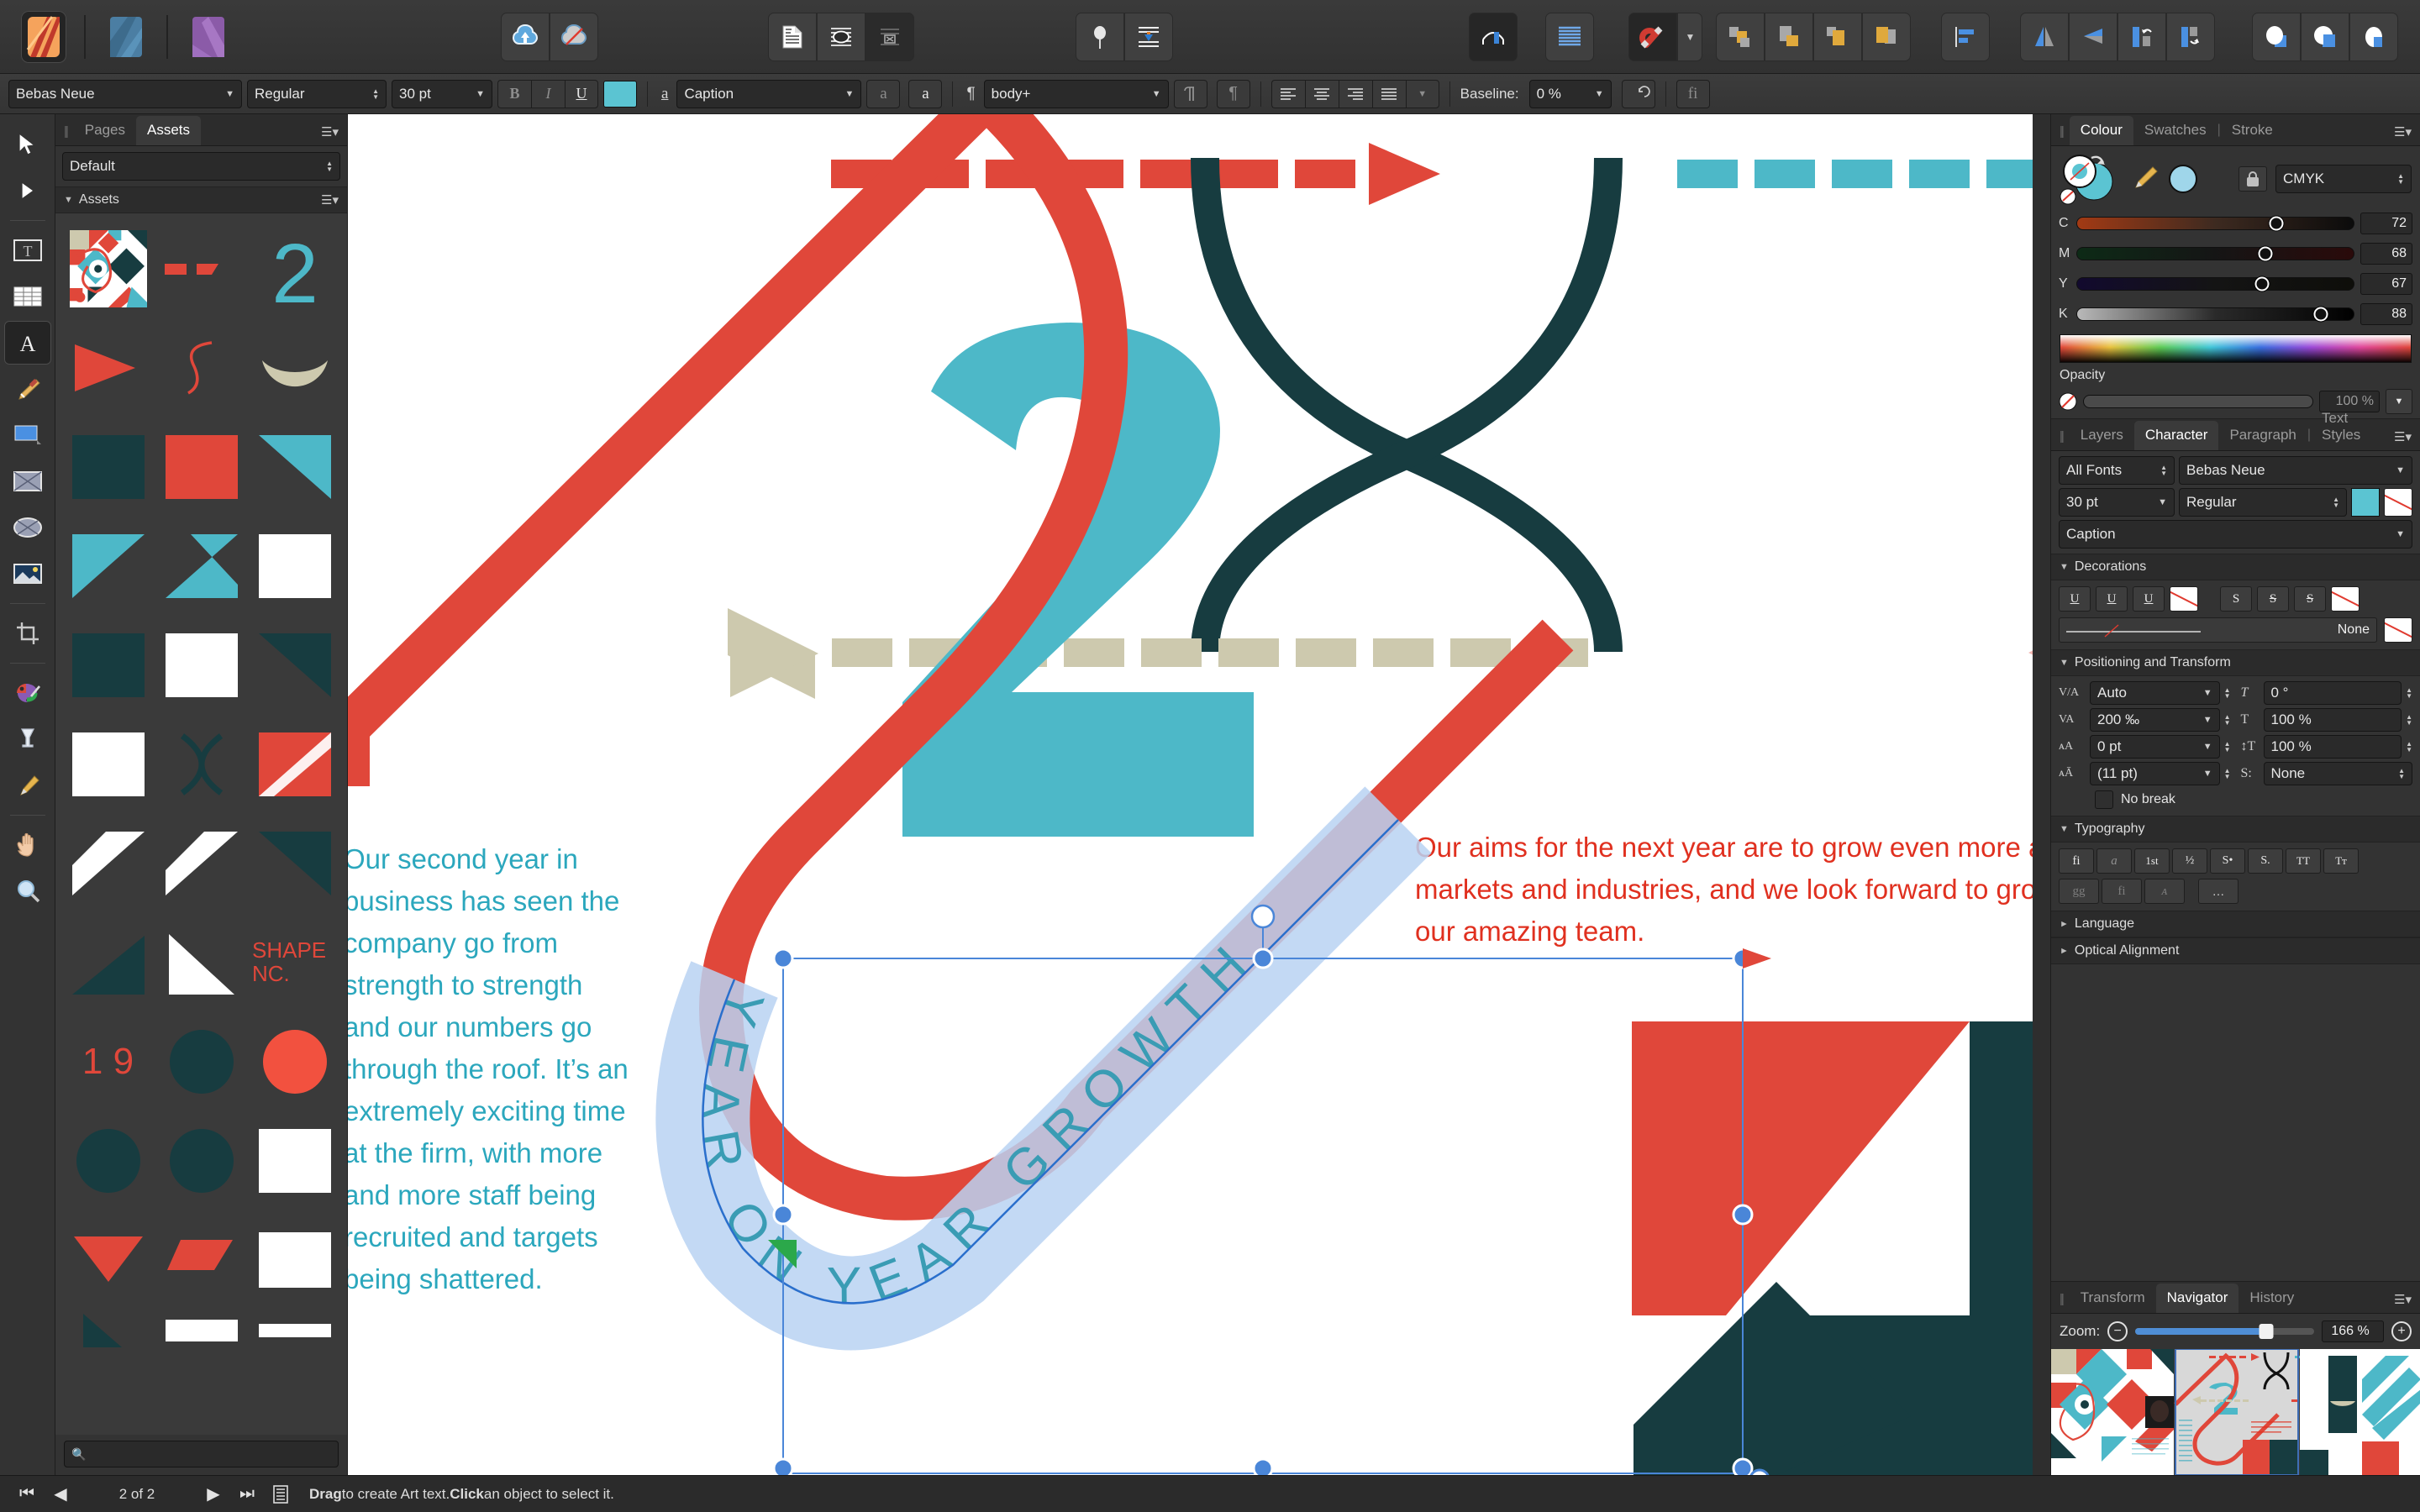 The image size is (2420, 1512). I want to click on asset-triangle-teal-left, so click(108, 566).